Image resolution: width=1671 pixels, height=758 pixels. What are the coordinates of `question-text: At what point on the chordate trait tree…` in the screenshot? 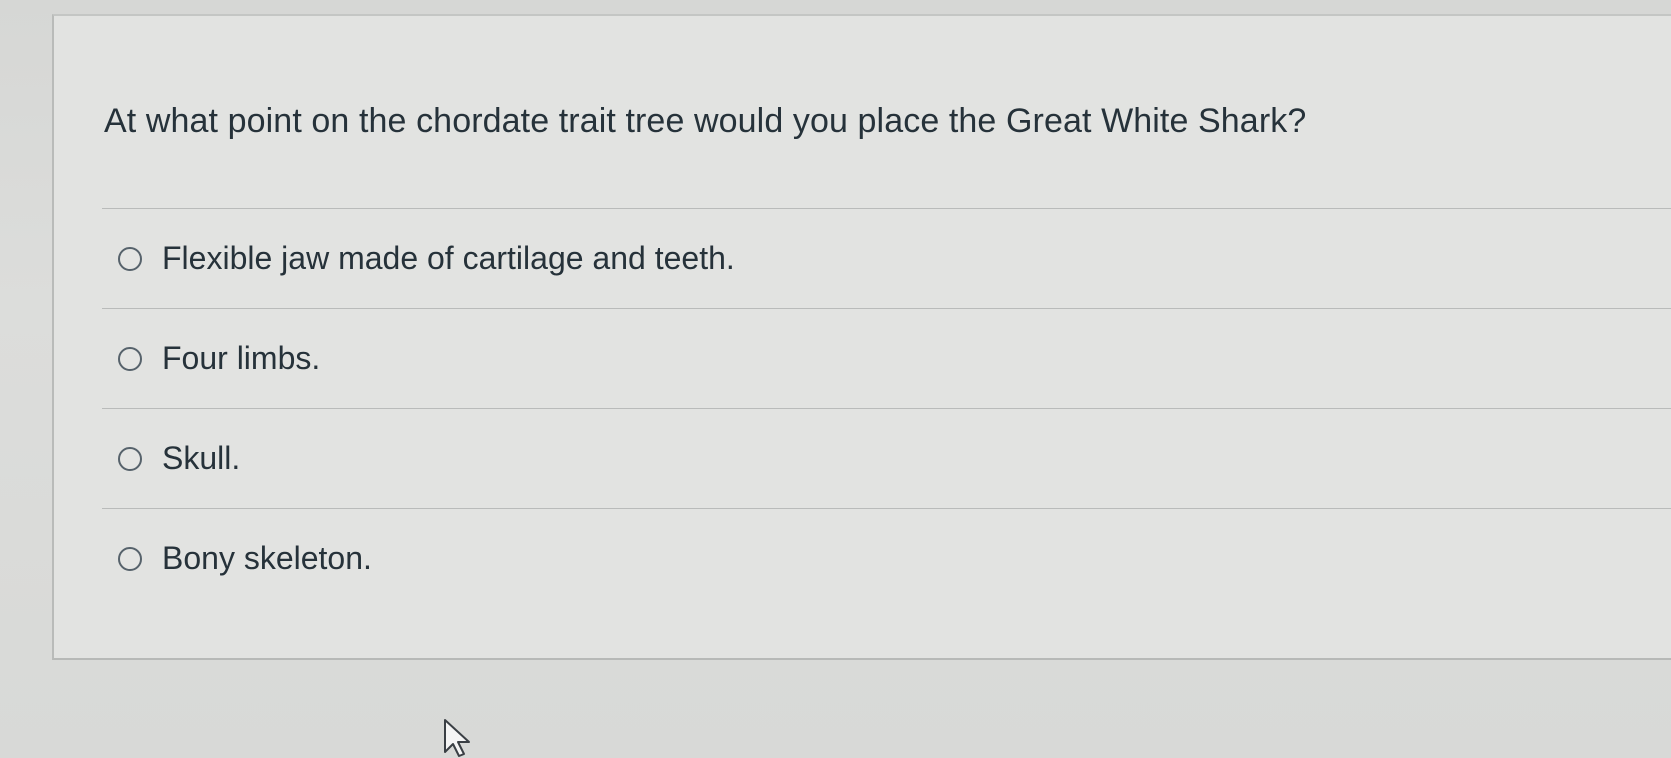 It's located at (705, 121).